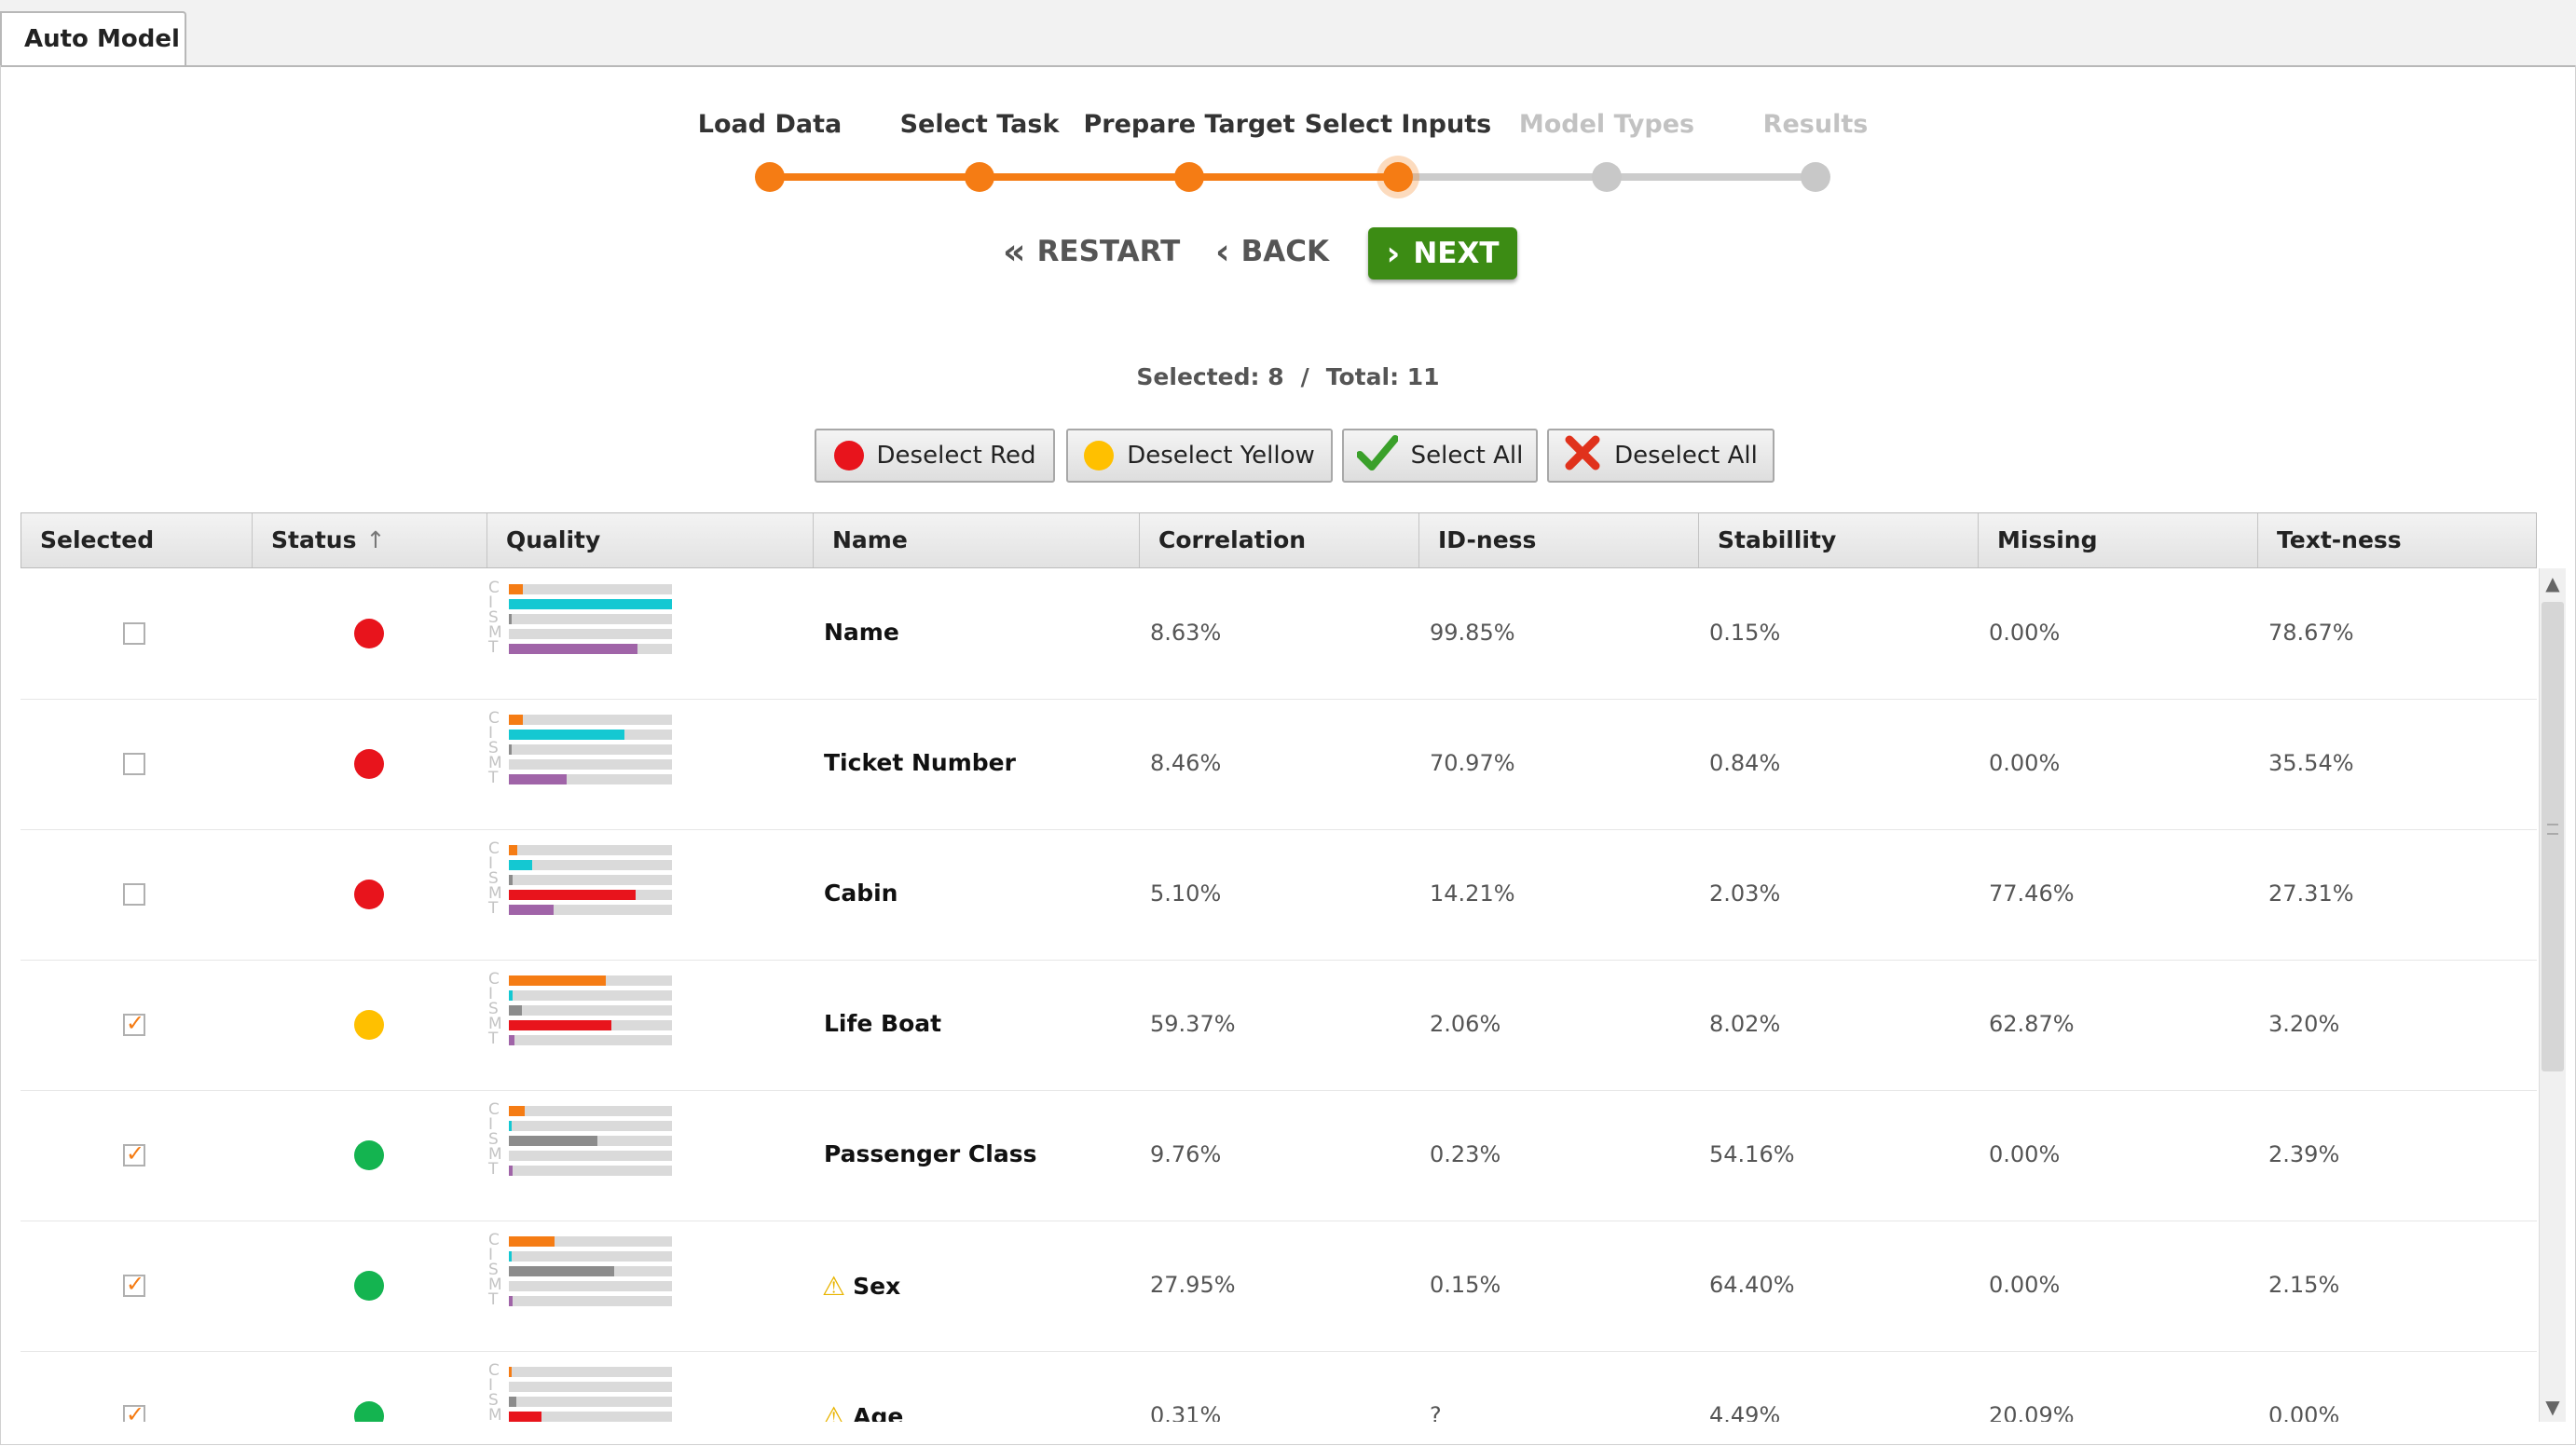  Describe the element at coordinates (369, 894) in the screenshot. I see `status-red-icon` at that location.